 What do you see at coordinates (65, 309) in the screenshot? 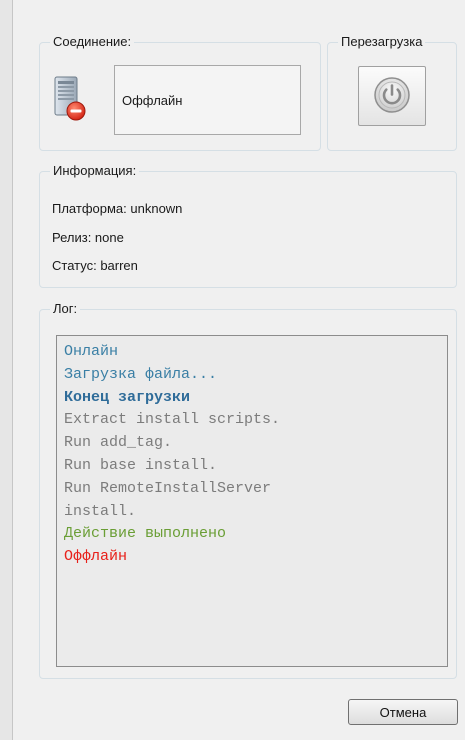
I see `log-group-title: Лог:` at bounding box center [65, 309].